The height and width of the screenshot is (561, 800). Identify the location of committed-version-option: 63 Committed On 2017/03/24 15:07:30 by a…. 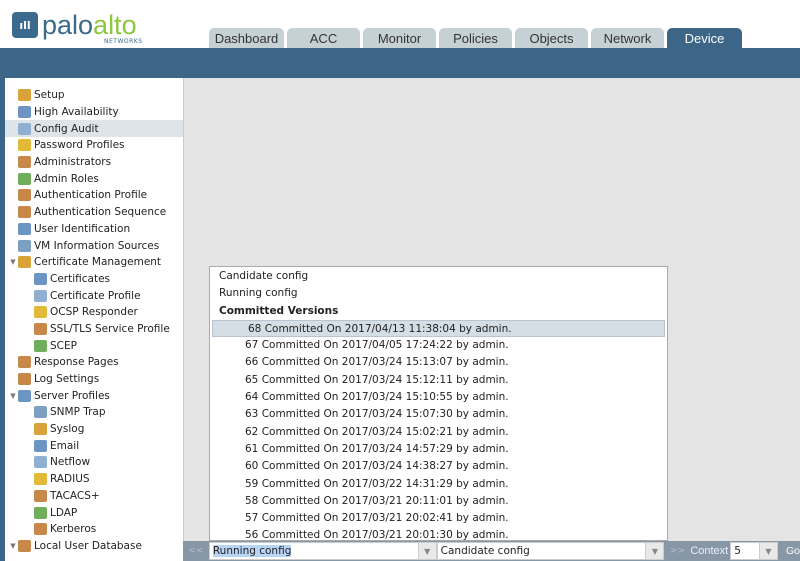
(438, 414).